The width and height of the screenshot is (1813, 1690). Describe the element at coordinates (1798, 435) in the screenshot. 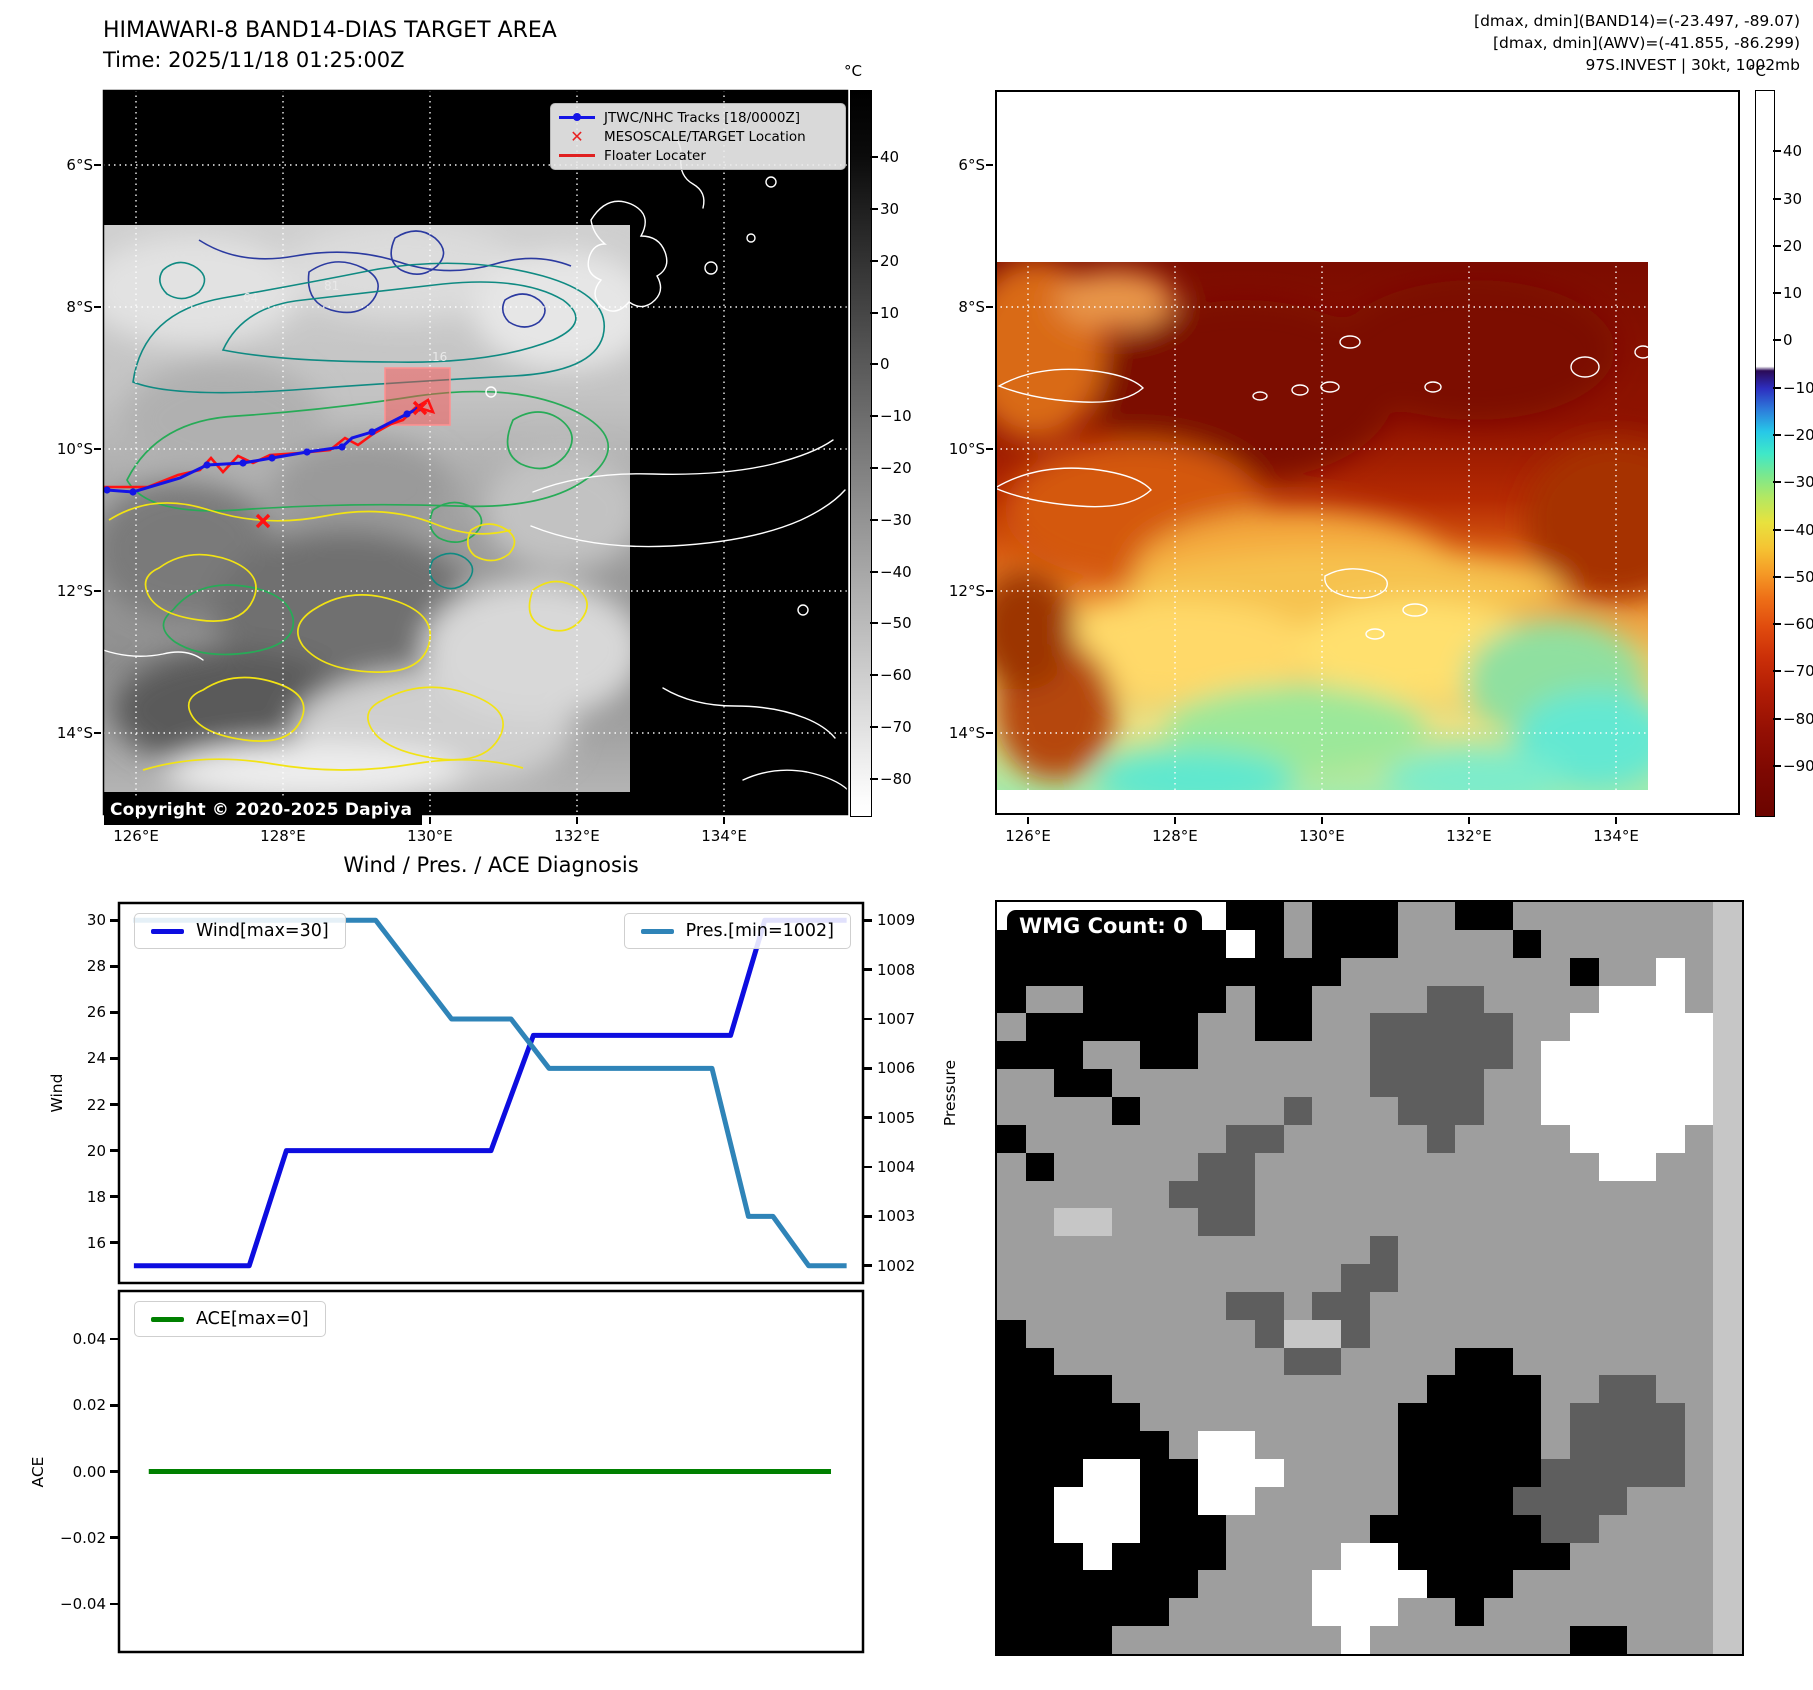

I see `awv-colorbar-tick-label: −20` at that location.